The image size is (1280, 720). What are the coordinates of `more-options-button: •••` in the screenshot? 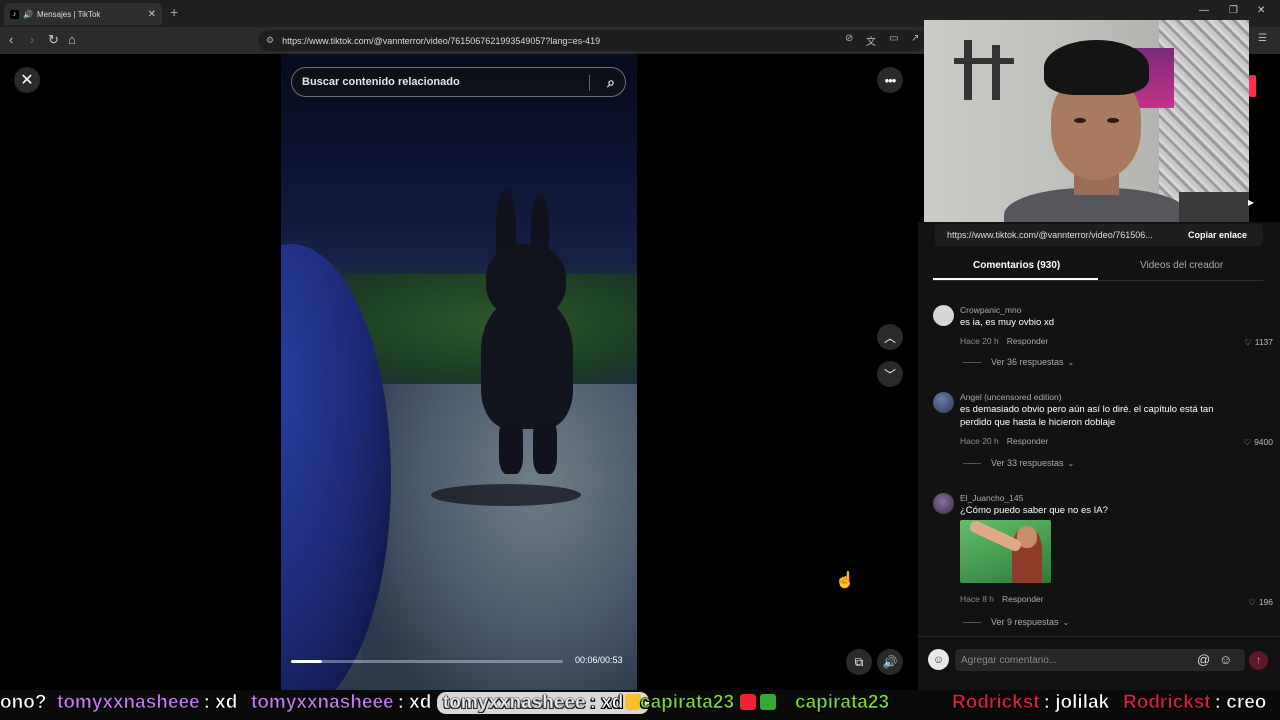 It's located at (890, 80).